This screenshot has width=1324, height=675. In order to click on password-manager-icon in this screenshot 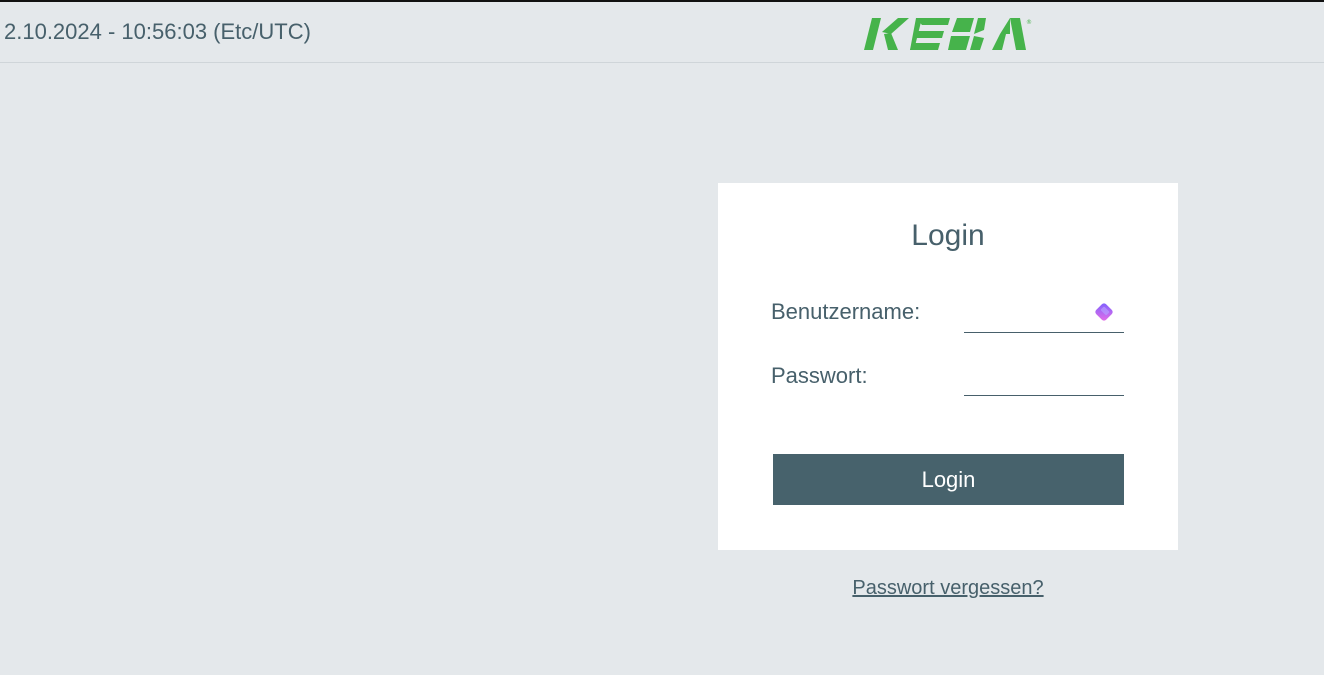, I will do `click(1104, 312)`.